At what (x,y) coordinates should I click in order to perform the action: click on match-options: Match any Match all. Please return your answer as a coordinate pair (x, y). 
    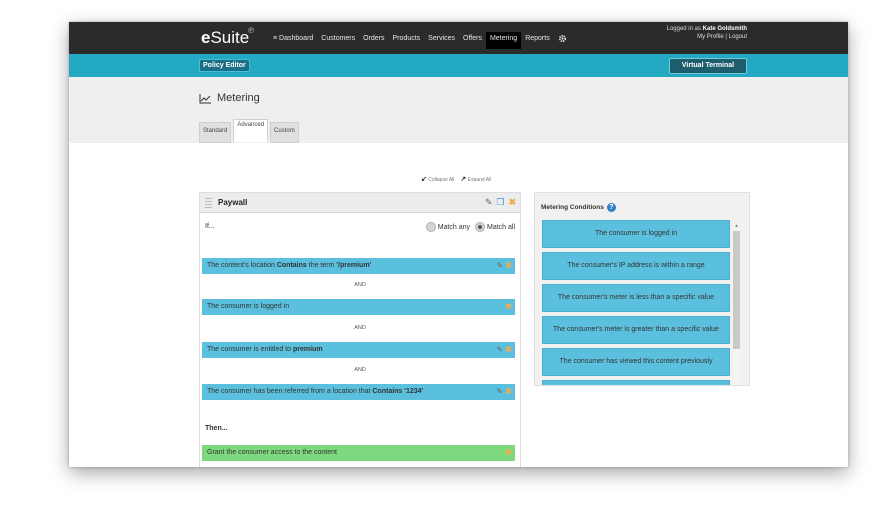
    Looking at the image, I should click on (470, 227).